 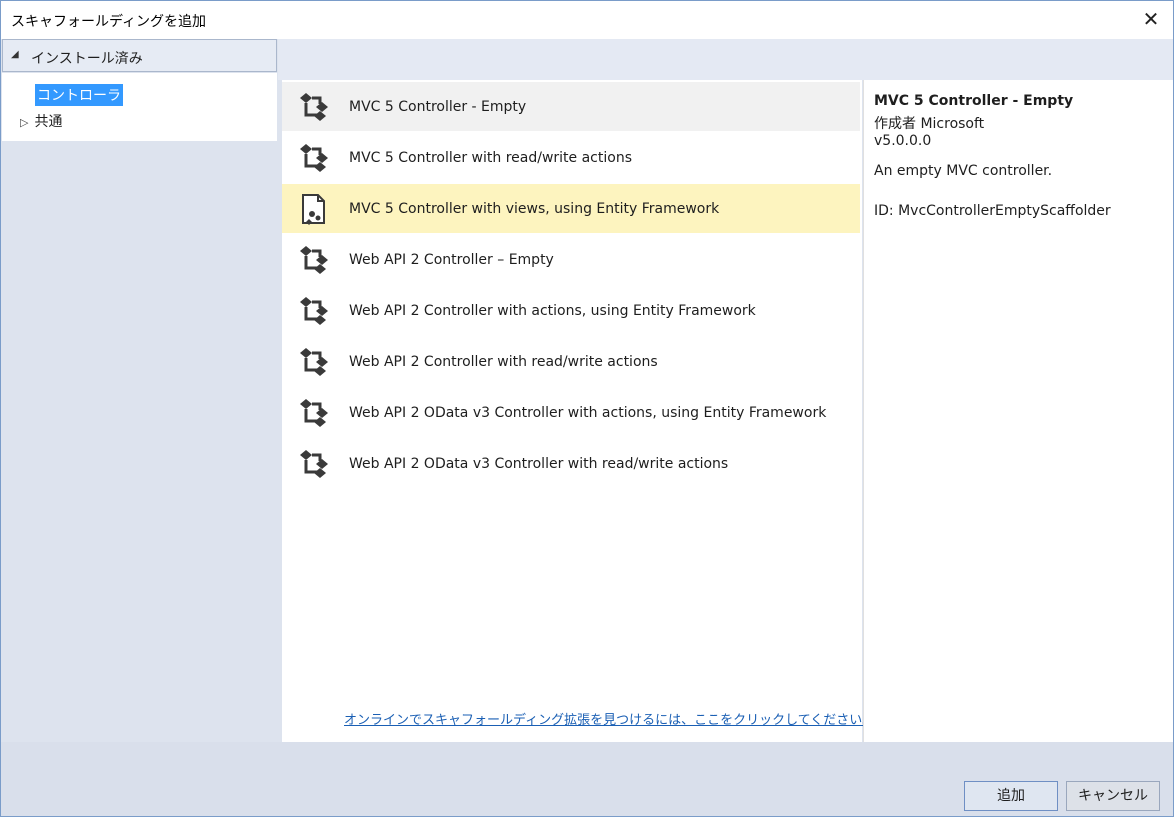 I want to click on dialog-title: スキャフォールディングを追加, so click(x=109, y=22).